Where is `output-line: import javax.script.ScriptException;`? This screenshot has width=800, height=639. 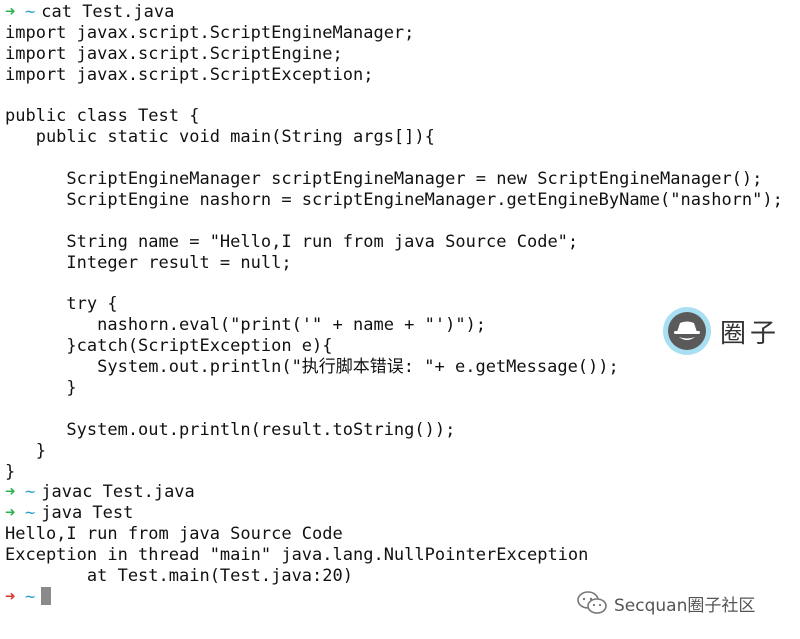 output-line: import javax.script.ScriptException; is located at coordinates (189, 74).